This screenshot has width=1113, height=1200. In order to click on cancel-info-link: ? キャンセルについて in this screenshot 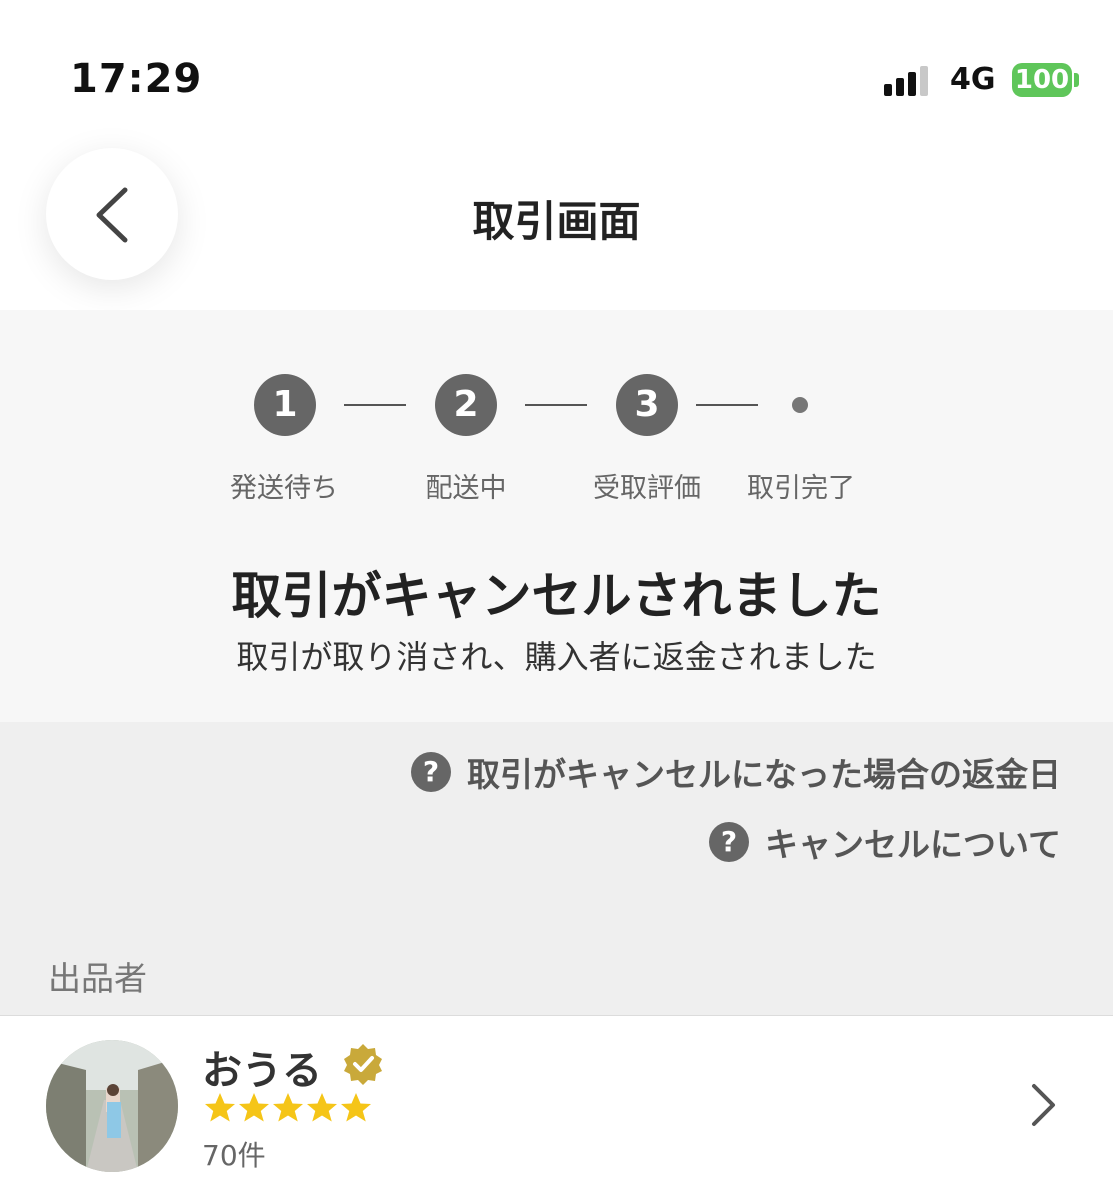, I will do `click(884, 842)`.